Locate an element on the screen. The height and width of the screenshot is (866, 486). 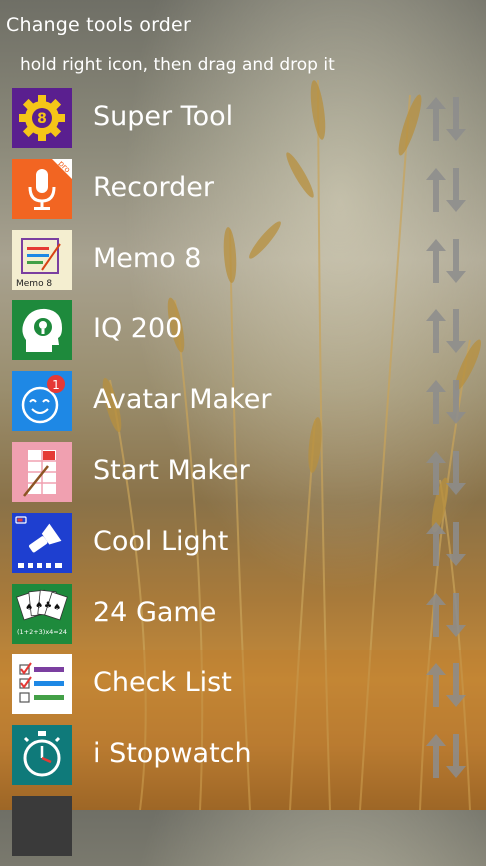
tool-label: Recorder is located at coordinates (153, 187).